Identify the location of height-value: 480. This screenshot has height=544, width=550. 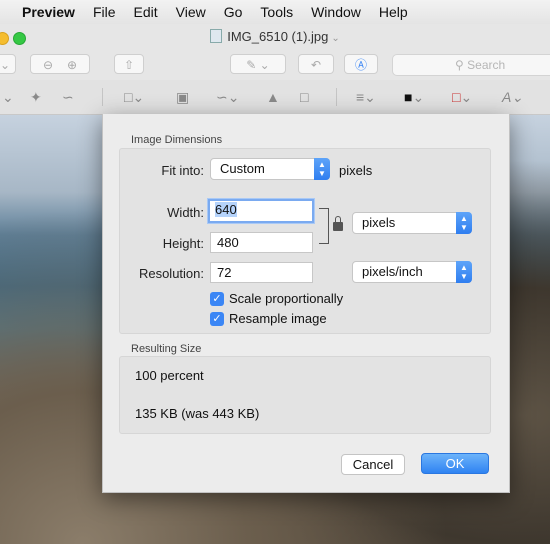
(228, 242).